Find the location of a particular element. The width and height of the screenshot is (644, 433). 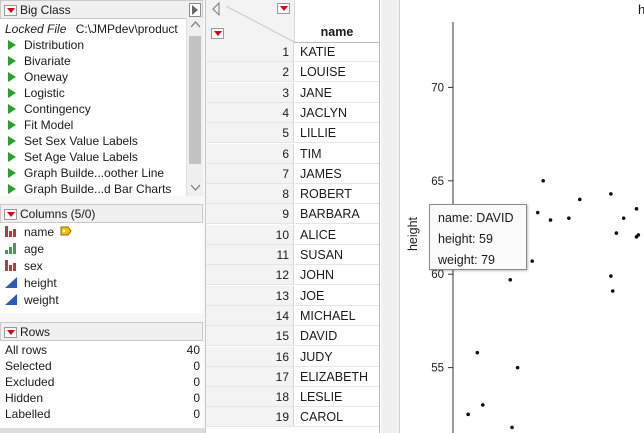

script-item: Graph Builde...oother Line is located at coordinates (86, 173).